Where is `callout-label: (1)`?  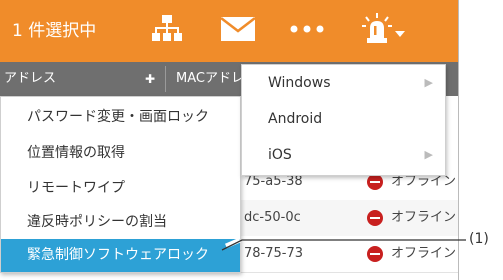
callout-label: (1) is located at coordinates (479, 239).